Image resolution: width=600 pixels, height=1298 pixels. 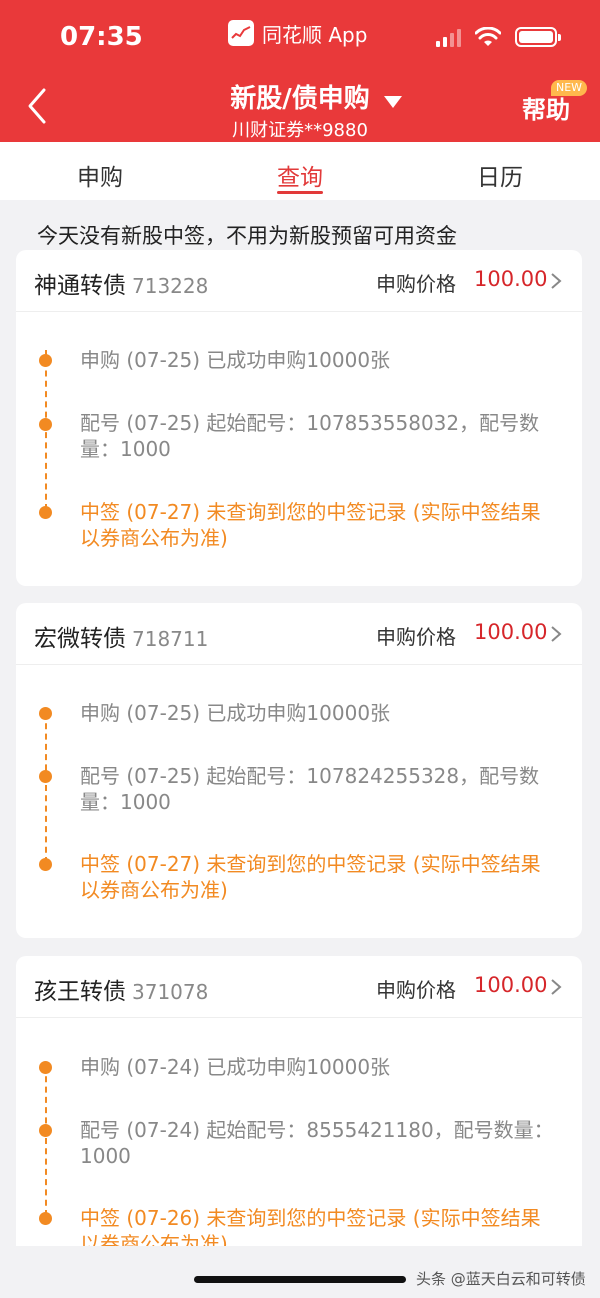 I want to click on tab-bar: 申购 查询 日历, so click(x=300, y=171).